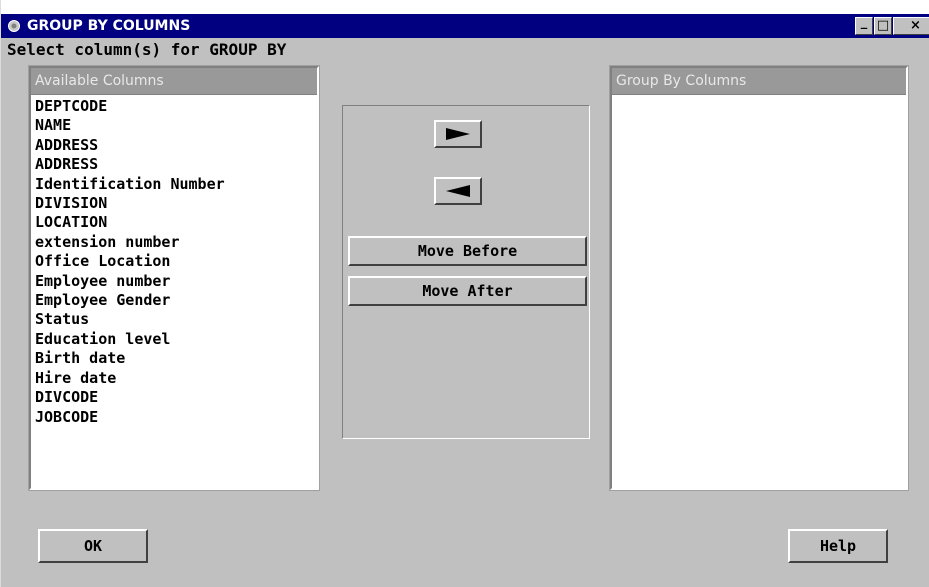 The image size is (929, 587). What do you see at coordinates (864, 22) in the screenshot?
I see `minimize-icon: _` at bounding box center [864, 22].